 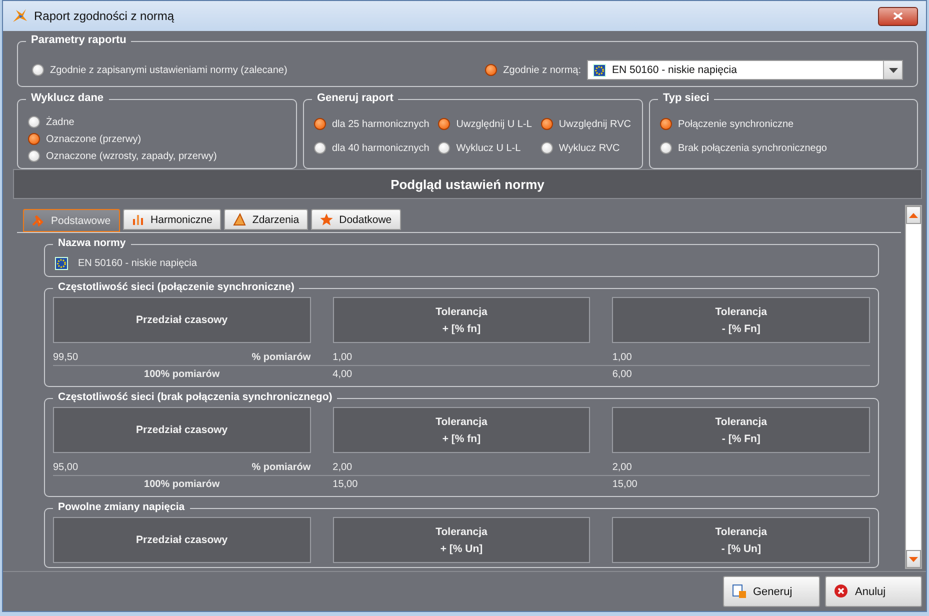 I want to click on group-title: Powolne zmiany napięcia, so click(x=121, y=507).